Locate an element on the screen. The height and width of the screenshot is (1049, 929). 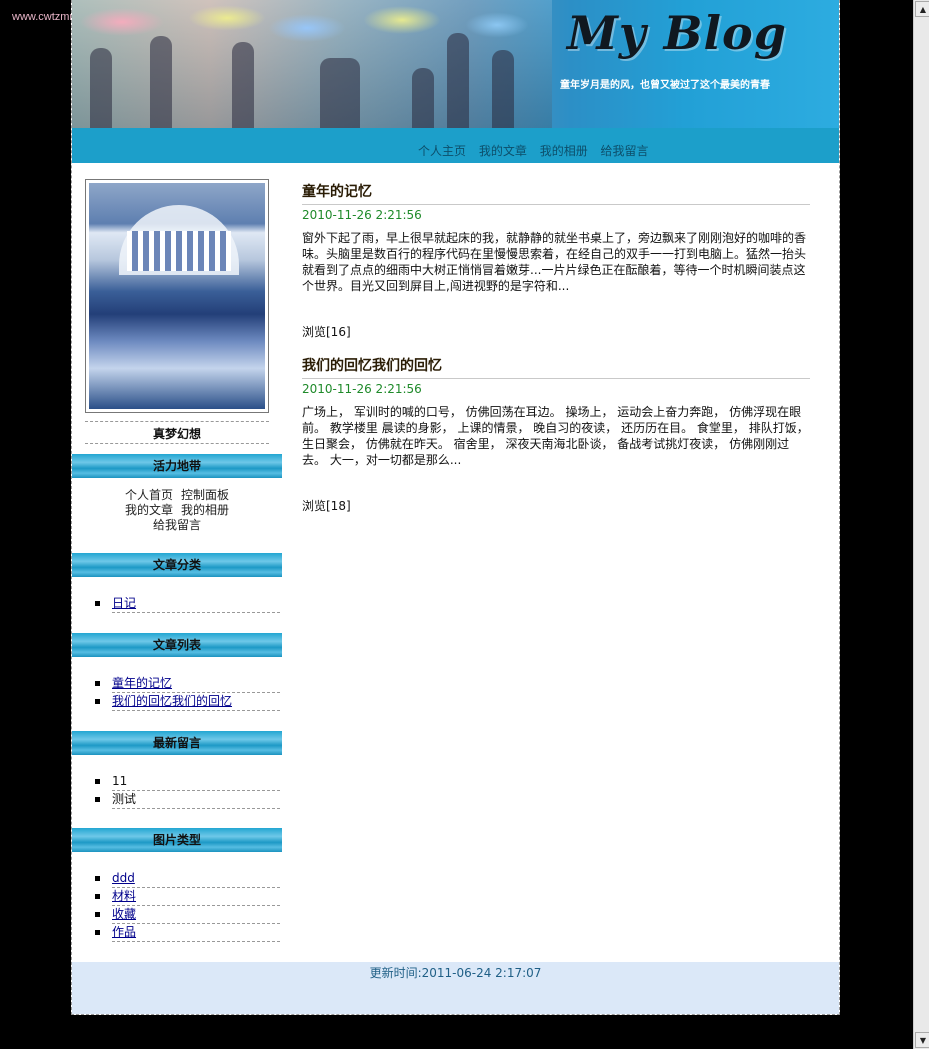
profile-photo is located at coordinates (177, 296).